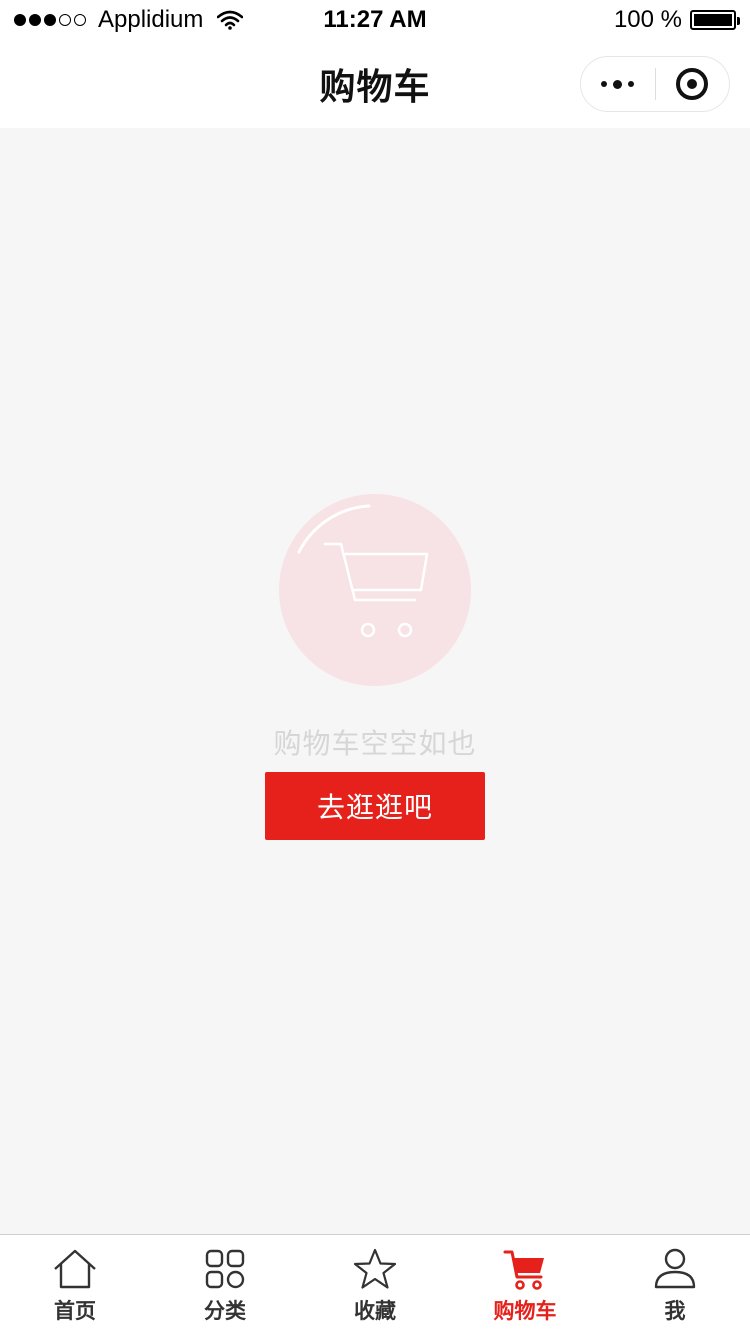 The height and width of the screenshot is (1334, 750). Describe the element at coordinates (523, 1270) in the screenshot. I see `cart-icon` at that location.